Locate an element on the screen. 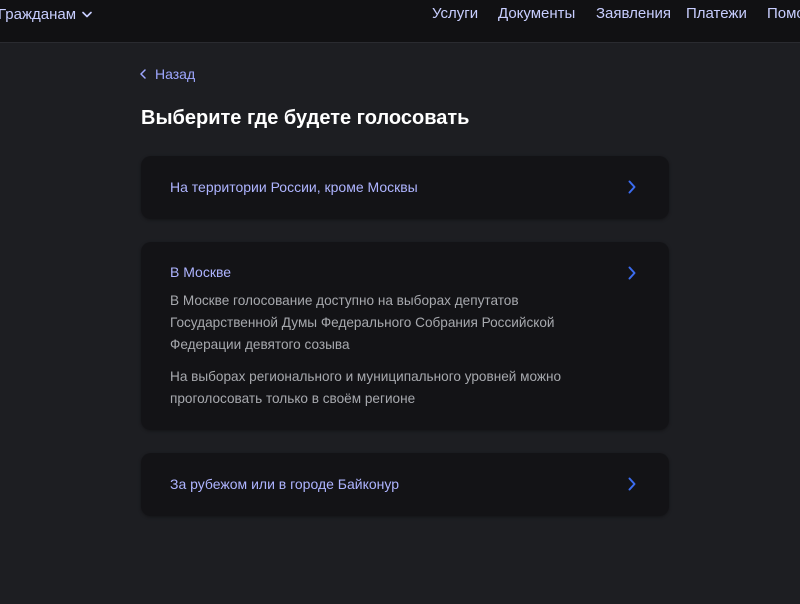 This screenshot has width=800, height=604. back-link: Назад is located at coordinates (167, 74).